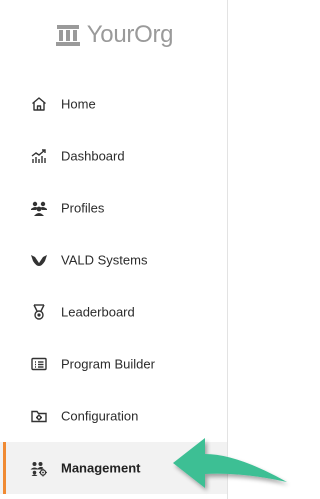  Describe the element at coordinates (78, 104) in the screenshot. I see `sidebar-item-label: Home` at that location.